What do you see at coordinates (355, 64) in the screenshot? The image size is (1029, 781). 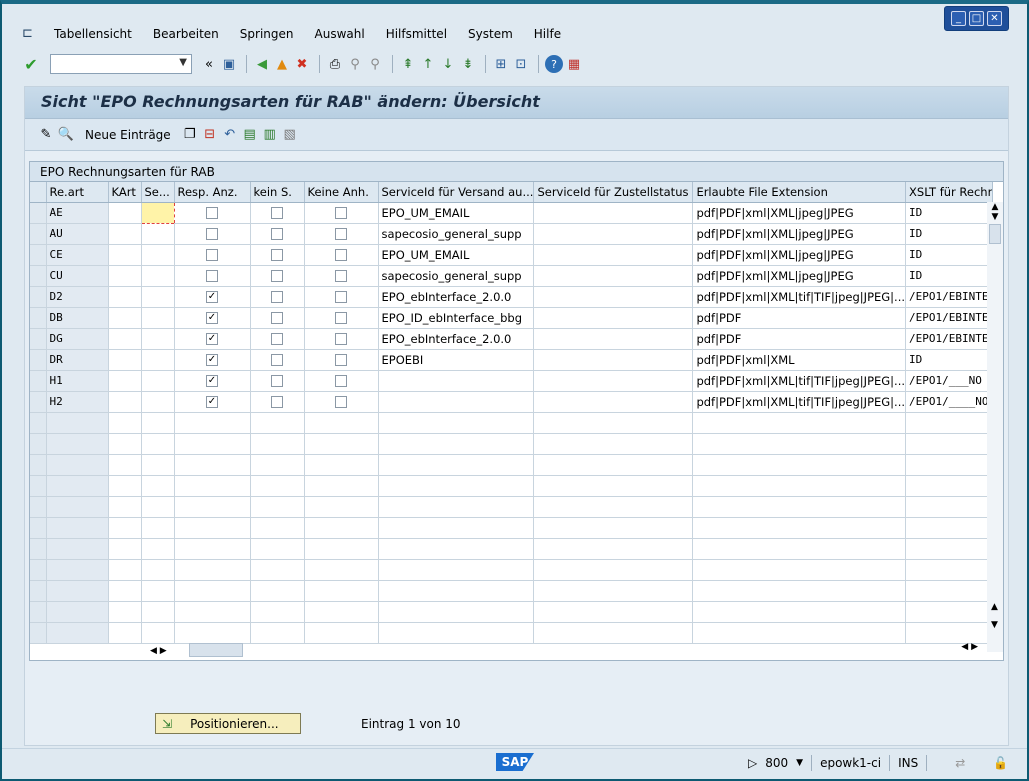 I see `find-icon: ⚲` at bounding box center [355, 64].